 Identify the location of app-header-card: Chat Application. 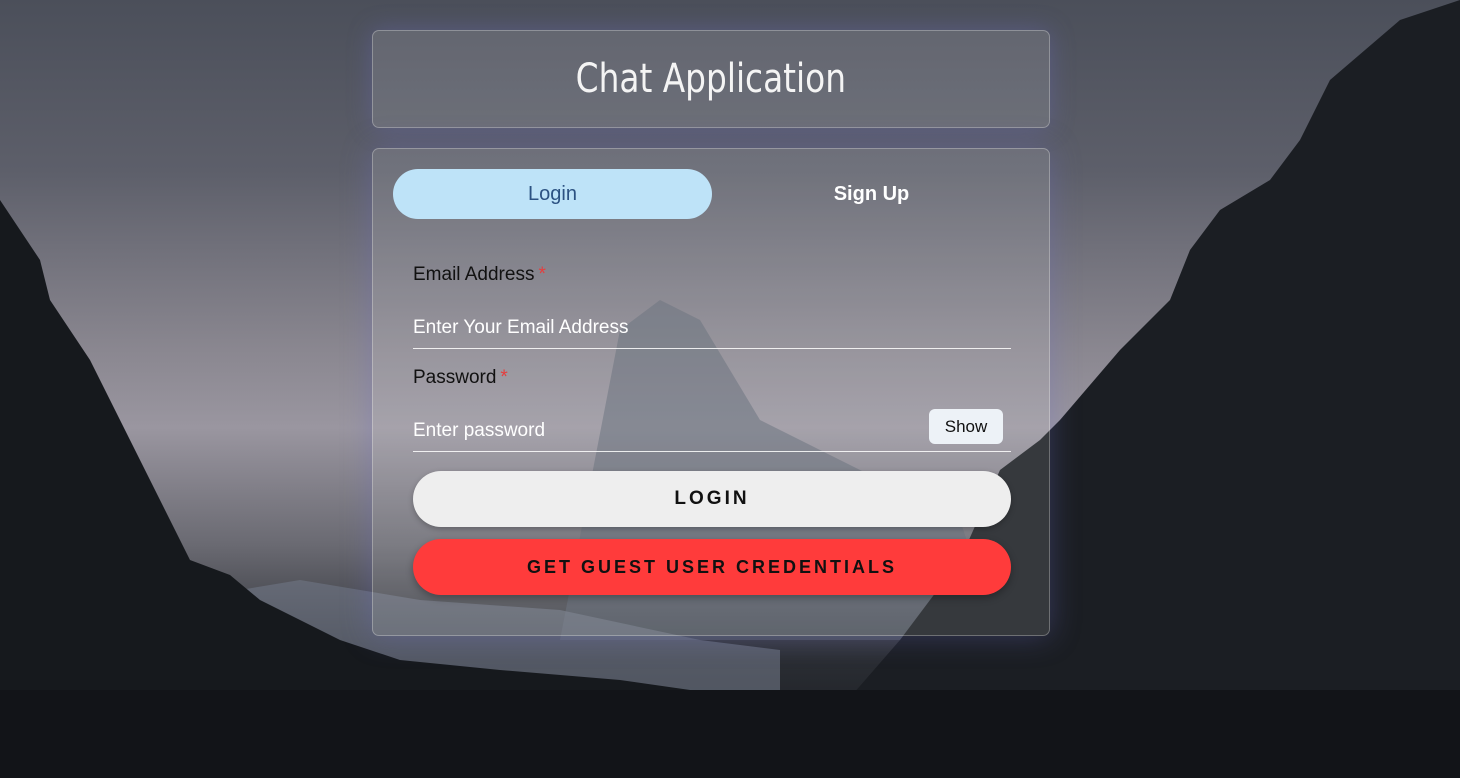
(711, 79).